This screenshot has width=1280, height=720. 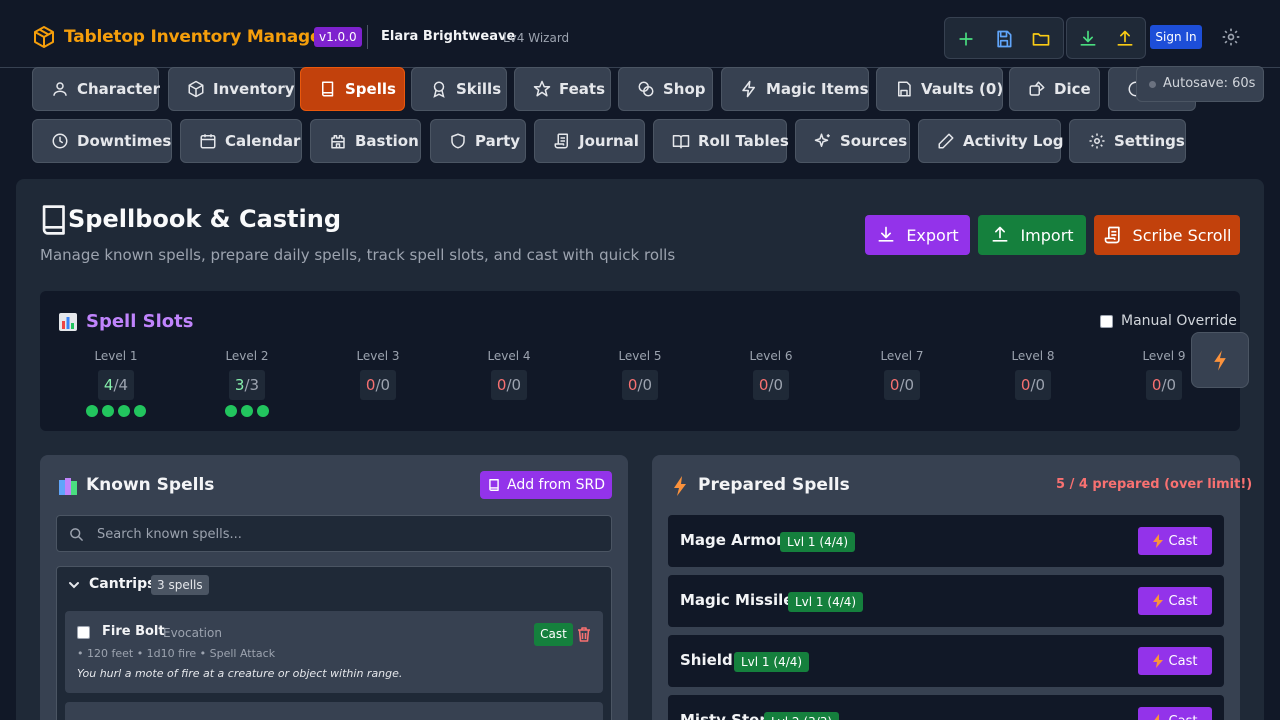 What do you see at coordinates (546, 485) in the screenshot?
I see `add-from-srd-button: Add from SRD` at bounding box center [546, 485].